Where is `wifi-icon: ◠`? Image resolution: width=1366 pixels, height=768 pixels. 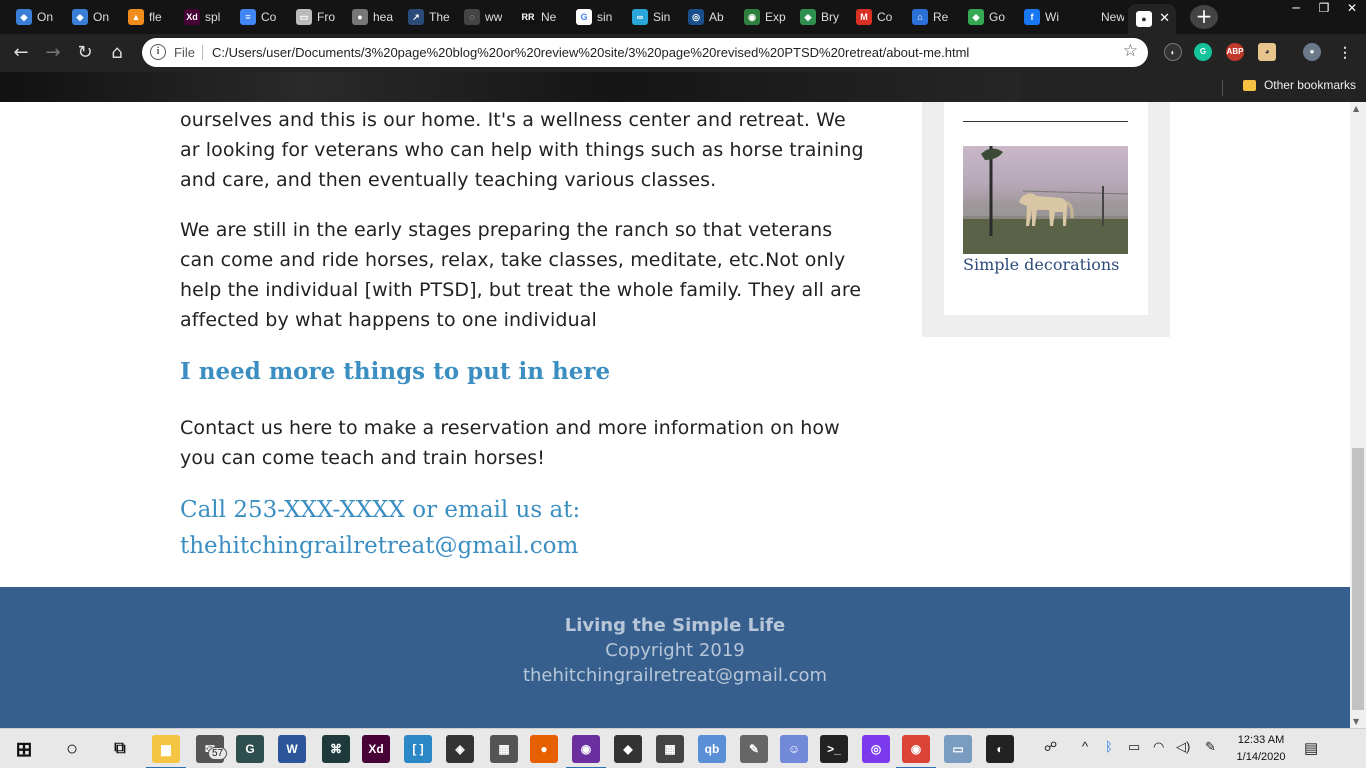 wifi-icon: ◠ is located at coordinates (1158, 747).